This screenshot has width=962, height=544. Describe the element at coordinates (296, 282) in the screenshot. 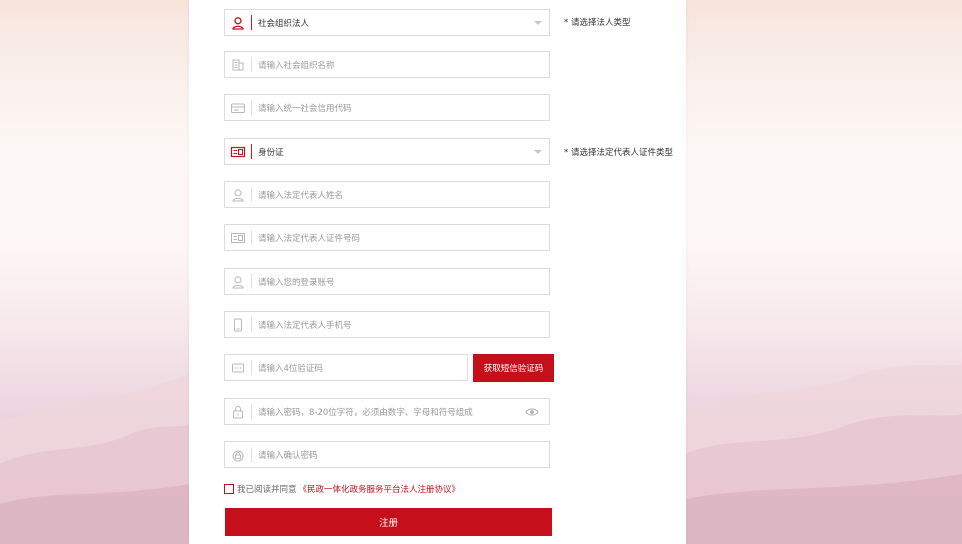

I see `login-account-placeholder: 请输入您的登录账号` at that location.